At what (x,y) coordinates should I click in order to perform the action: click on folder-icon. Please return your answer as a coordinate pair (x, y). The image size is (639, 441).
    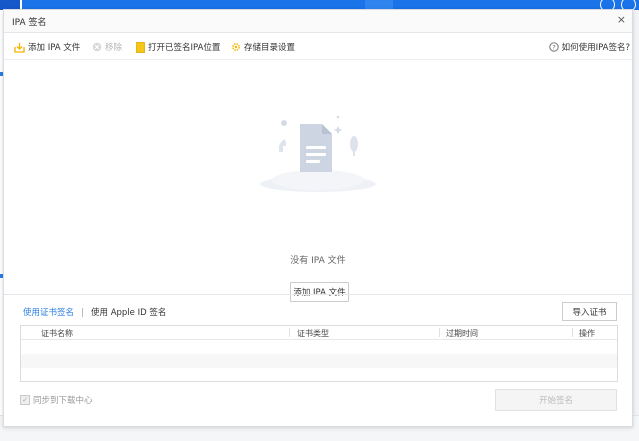
    Looking at the image, I should click on (140, 47).